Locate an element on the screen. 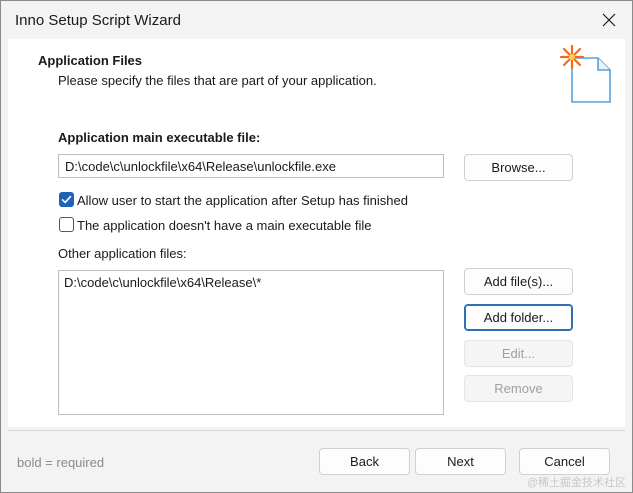  required-hint: bold = required is located at coordinates (61, 462).